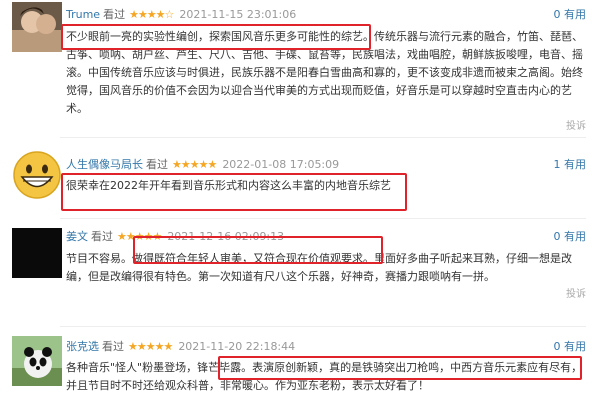  Describe the element at coordinates (238, 14) in the screenshot. I see `review-date: 2021-11-15 23:01:06` at that location.